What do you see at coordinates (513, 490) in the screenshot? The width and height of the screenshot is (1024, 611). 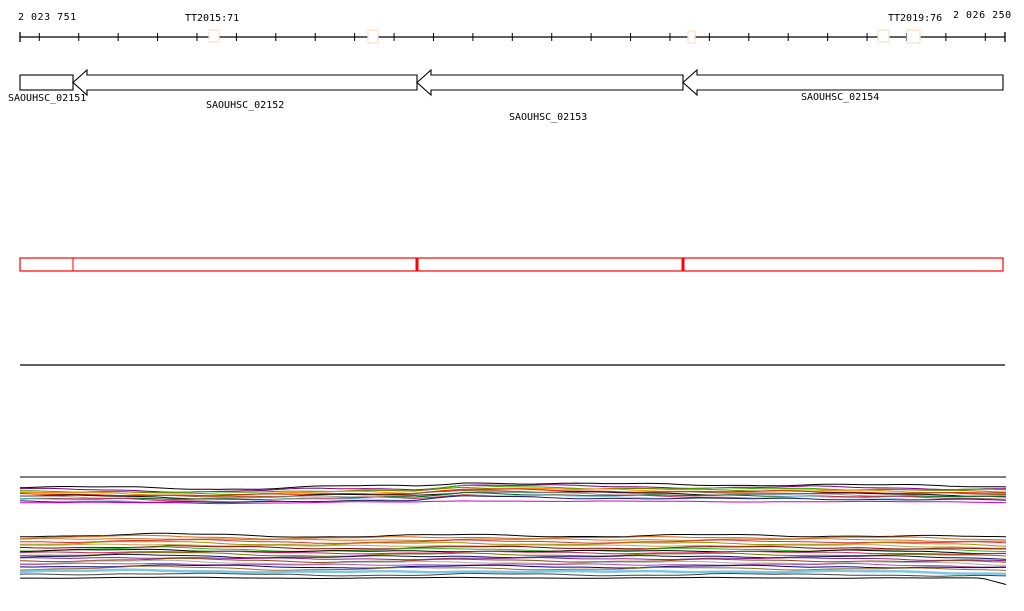 I see `coverage-plot-upper` at bounding box center [513, 490].